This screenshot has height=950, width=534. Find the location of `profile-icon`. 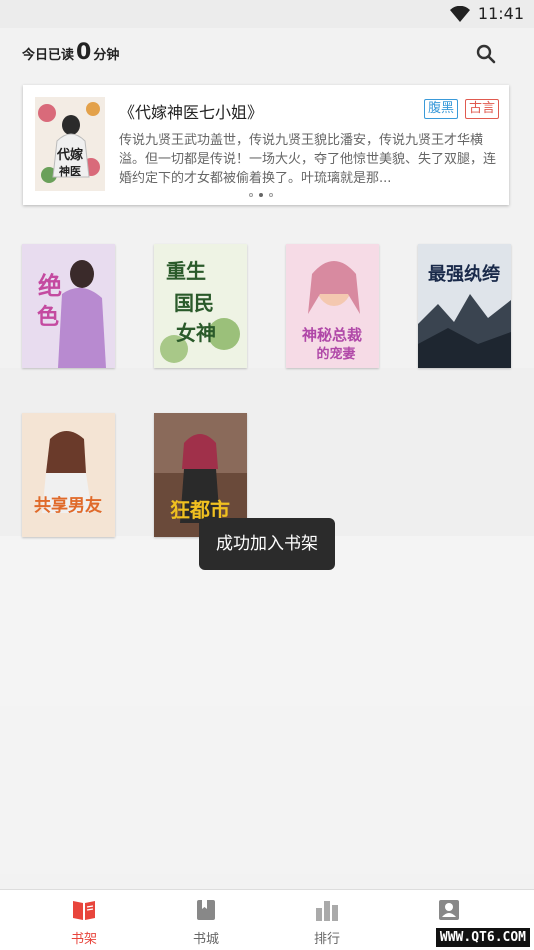

profile-icon is located at coordinates (449, 910).